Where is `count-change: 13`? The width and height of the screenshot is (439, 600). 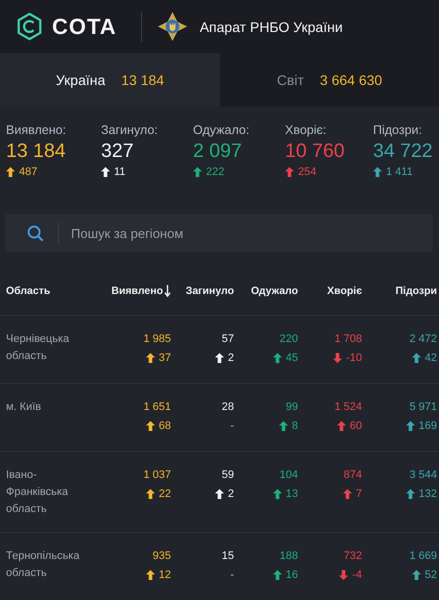 count-change: 13 is located at coordinates (292, 494).